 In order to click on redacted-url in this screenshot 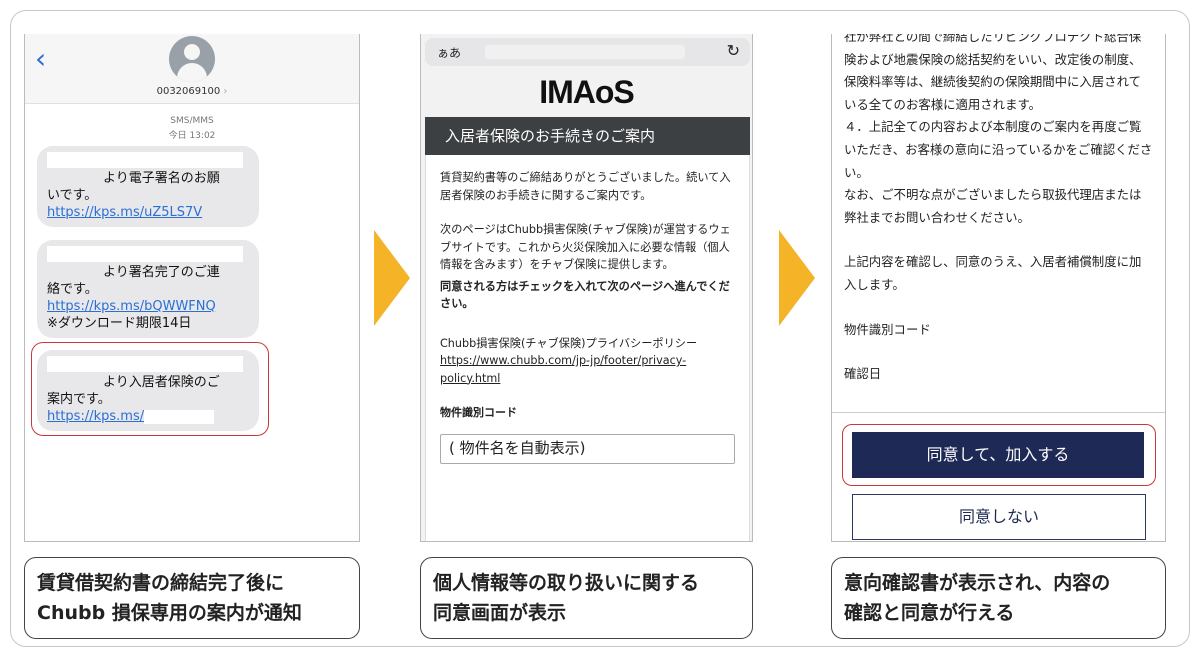, I will do `click(585, 52)`.